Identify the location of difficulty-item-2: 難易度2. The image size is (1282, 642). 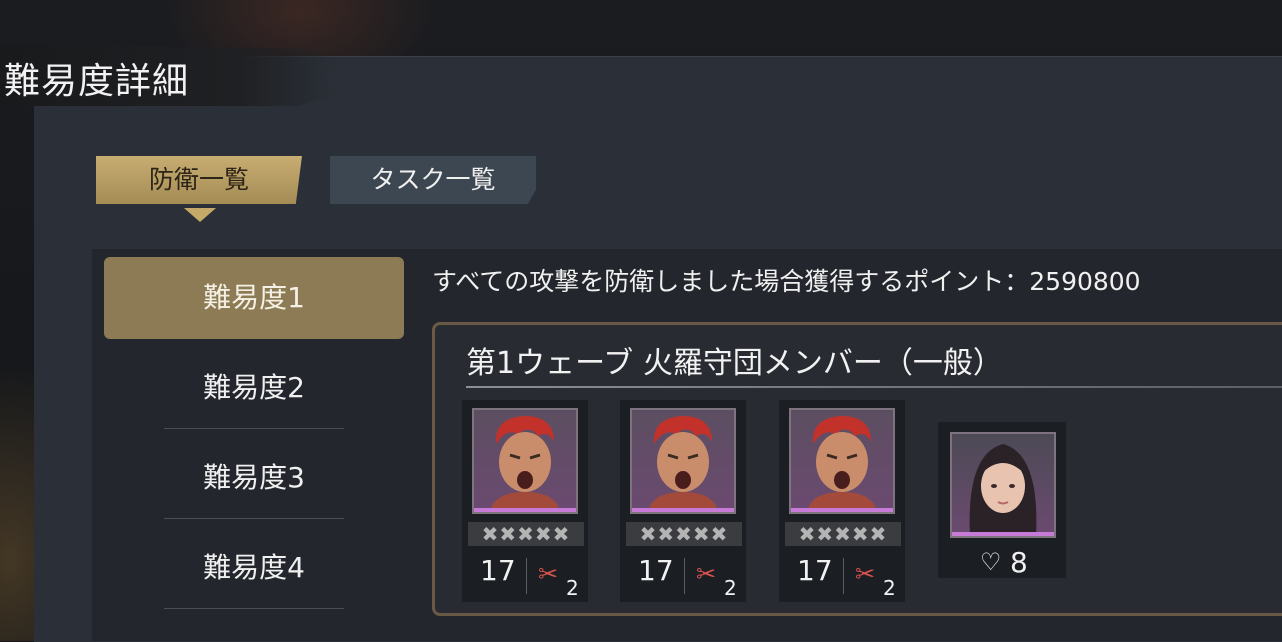
(254, 388).